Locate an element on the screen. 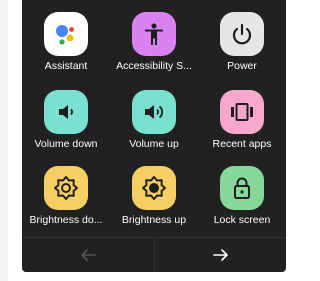 The image size is (320, 281). assistant-tile: Assistant is located at coordinates (66, 39).